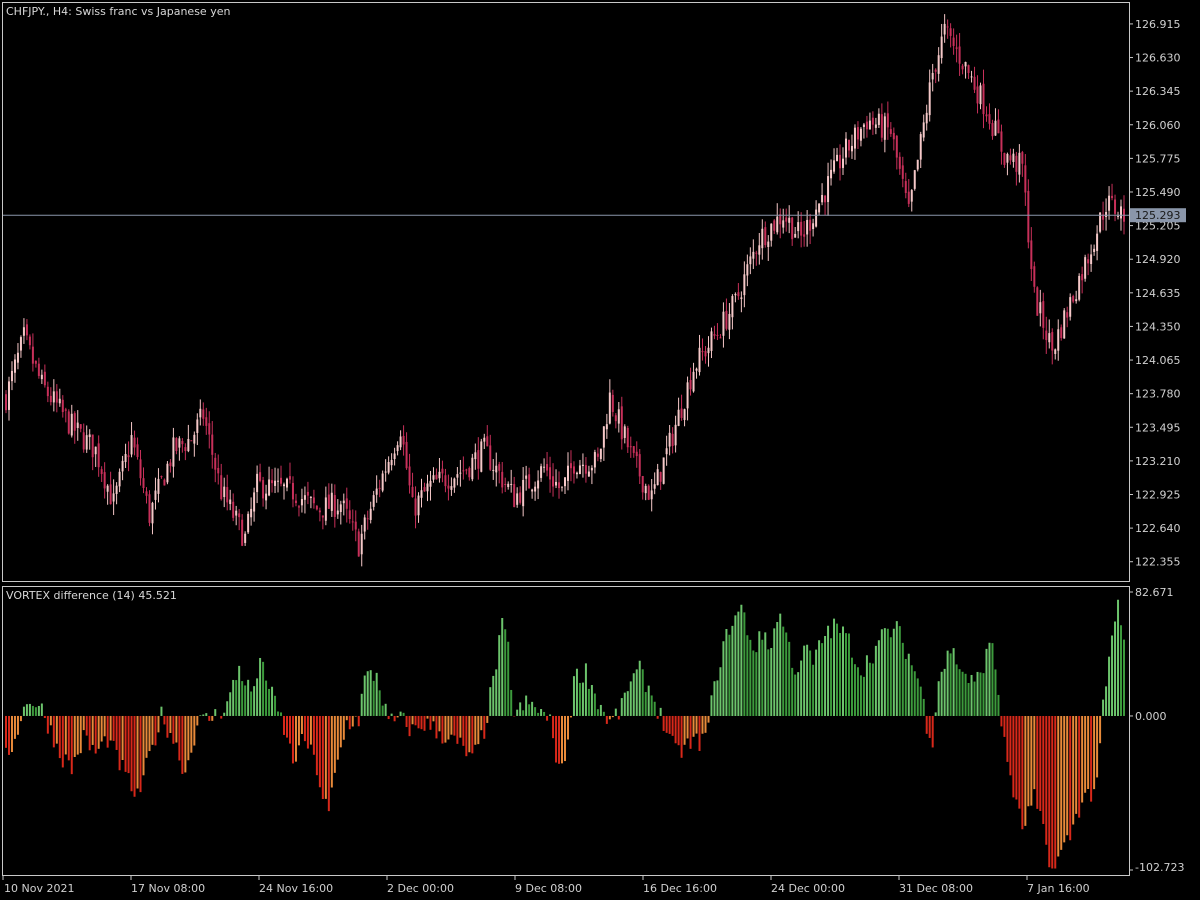 This screenshot has width=1200, height=900. I want to click on time-tick-label: 16 Dec 16:00, so click(680, 888).